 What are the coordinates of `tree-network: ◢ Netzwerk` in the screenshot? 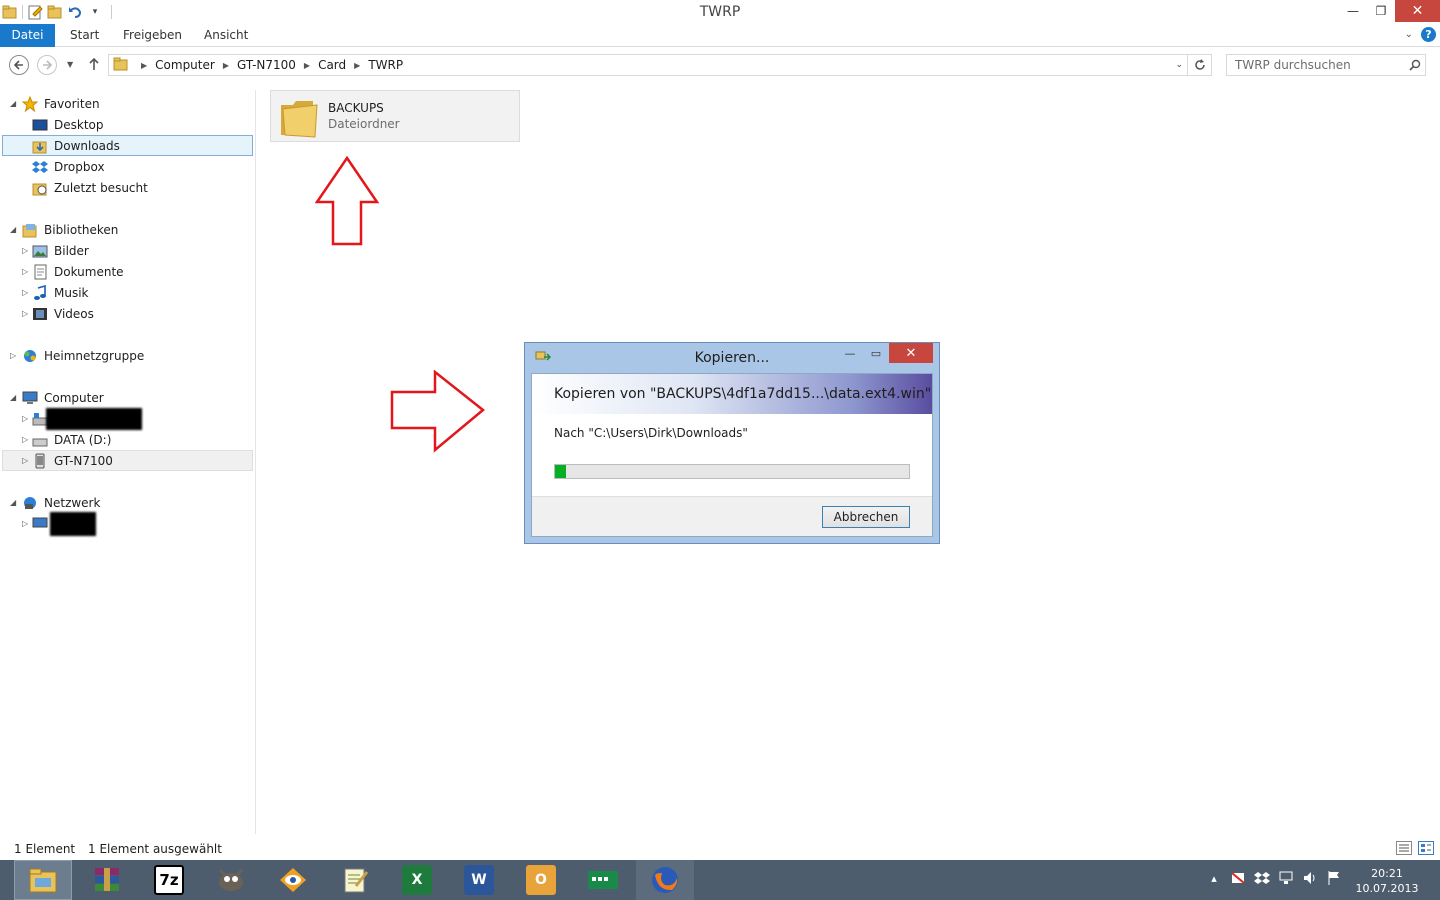 It's located at (55, 502).